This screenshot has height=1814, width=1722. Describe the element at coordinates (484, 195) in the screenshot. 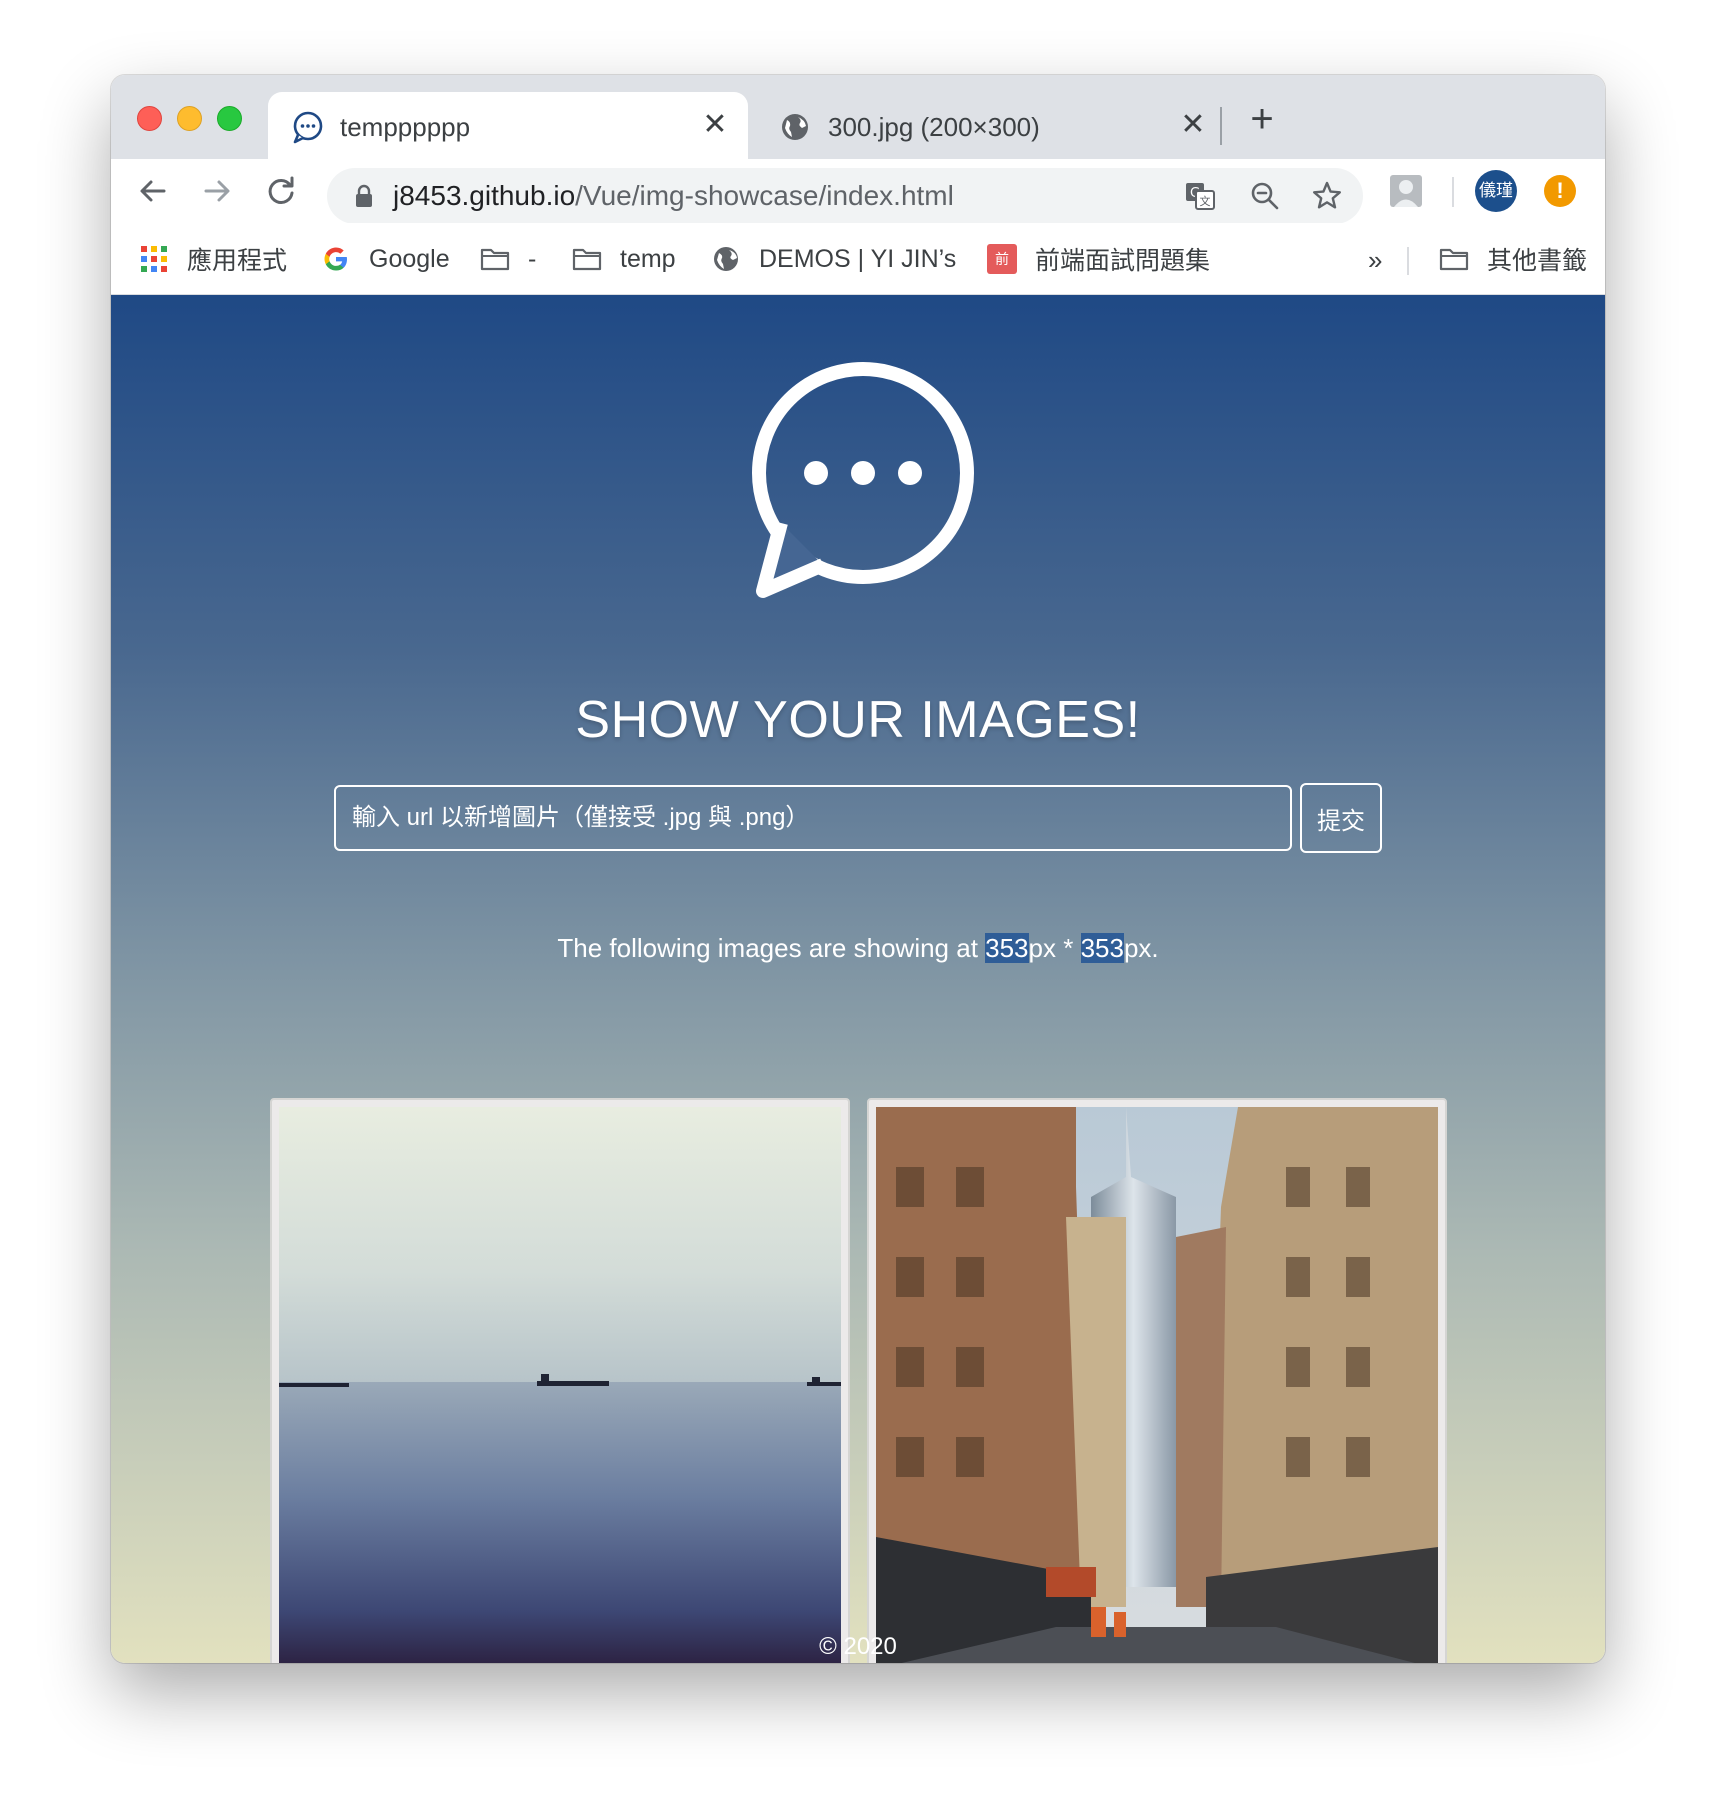

I see `url-host: j8453.github.io` at that location.